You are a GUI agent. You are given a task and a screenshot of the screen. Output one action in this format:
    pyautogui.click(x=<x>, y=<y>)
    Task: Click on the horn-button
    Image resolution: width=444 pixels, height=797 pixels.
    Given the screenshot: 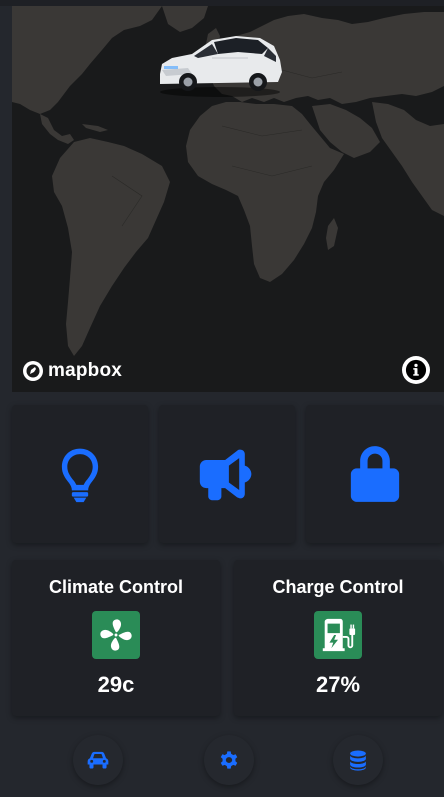 What is the action you would take?
    pyautogui.click(x=227, y=474)
    